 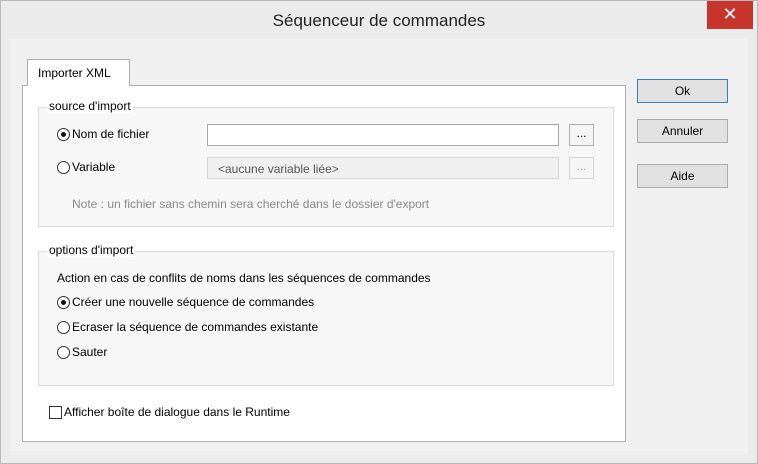 I want to click on title-bar: Séquenceur de commandes ✕, so click(x=379, y=20).